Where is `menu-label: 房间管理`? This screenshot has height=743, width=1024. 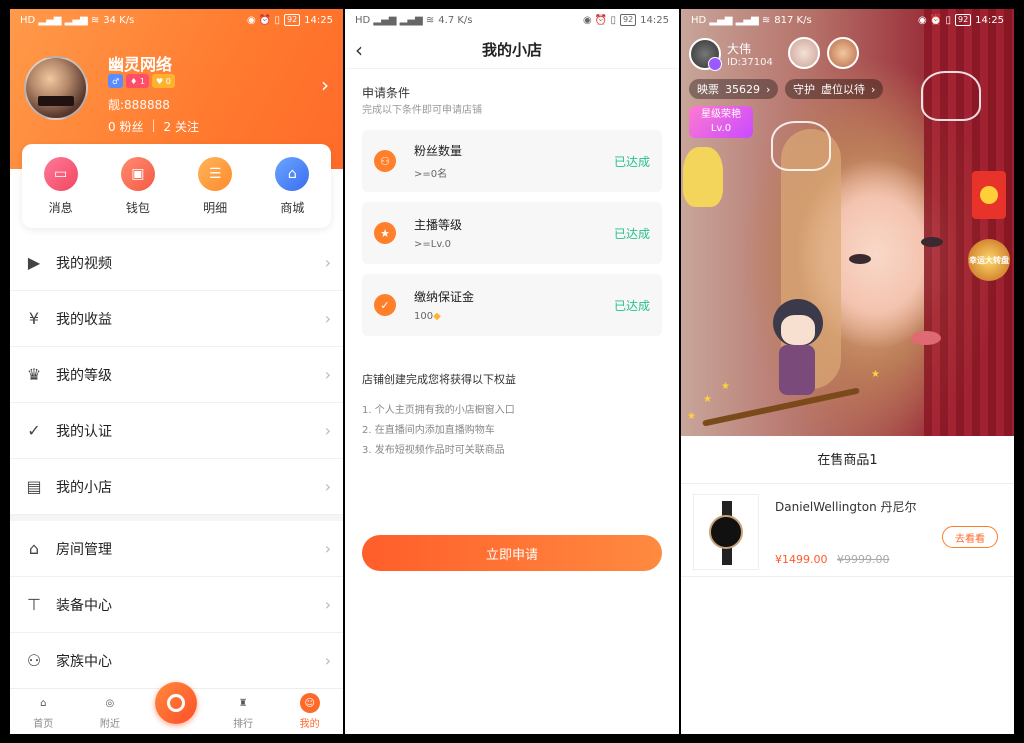
menu-label: 房间管理 is located at coordinates (84, 549).